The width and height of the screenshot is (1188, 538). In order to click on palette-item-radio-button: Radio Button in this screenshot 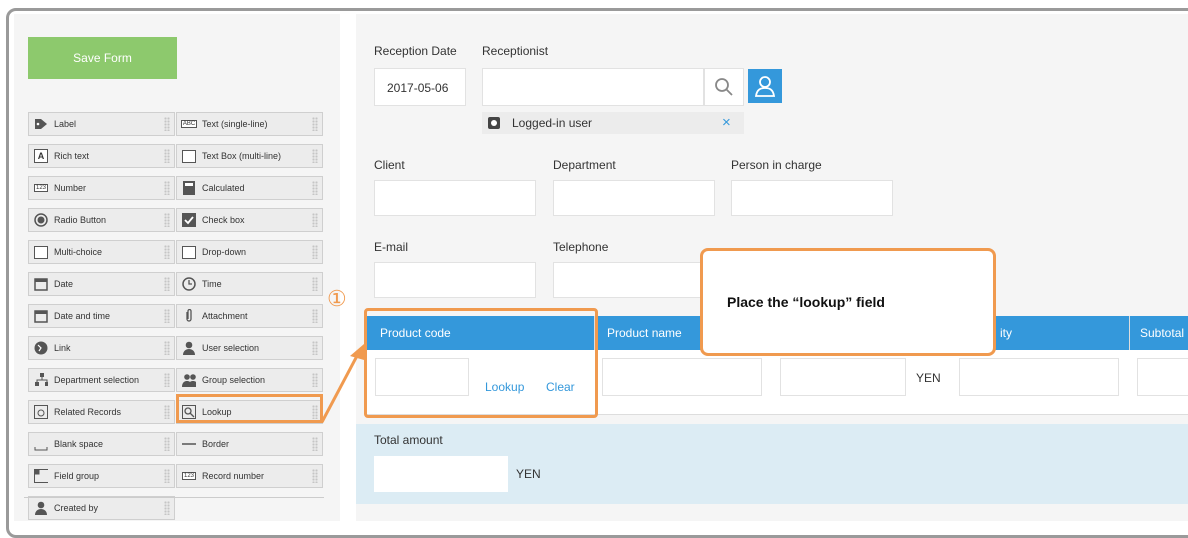, I will do `click(101, 220)`.